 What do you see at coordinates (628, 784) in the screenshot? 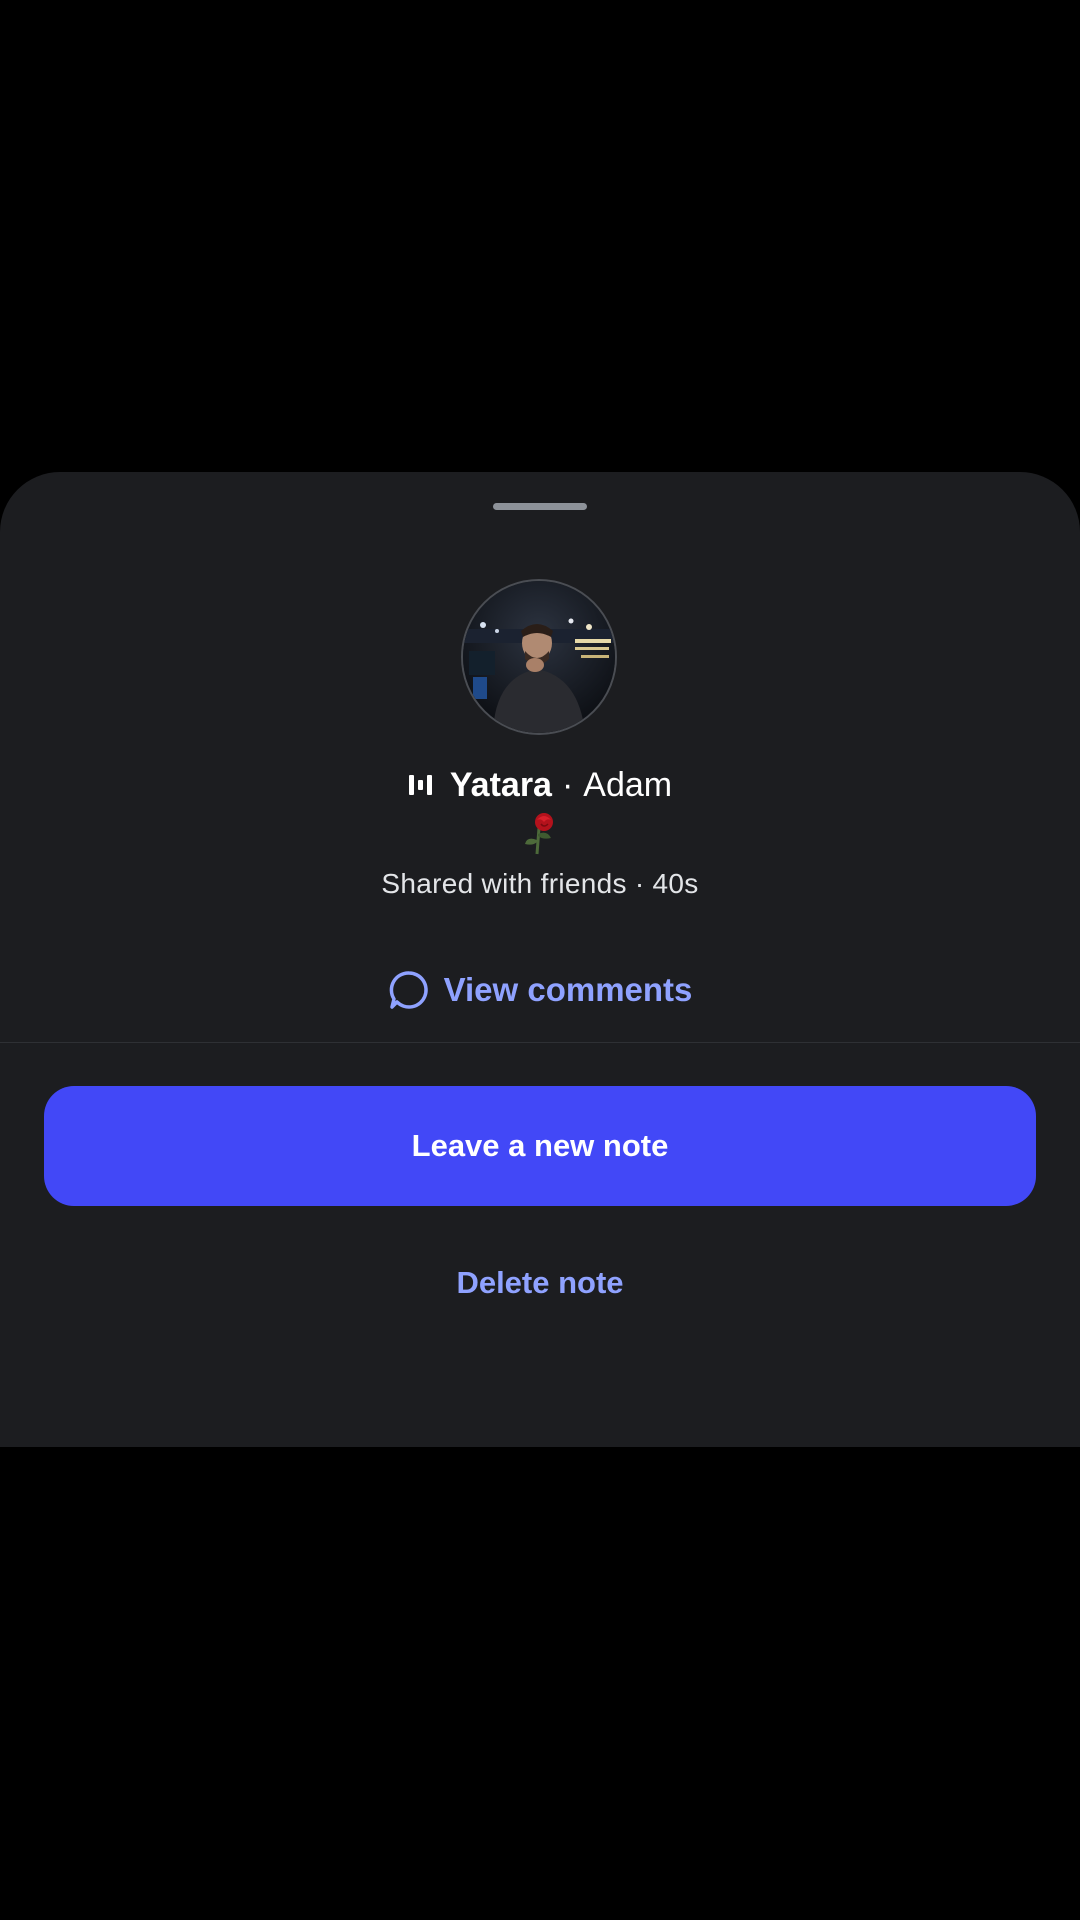
I see `song-artist: Adam` at bounding box center [628, 784].